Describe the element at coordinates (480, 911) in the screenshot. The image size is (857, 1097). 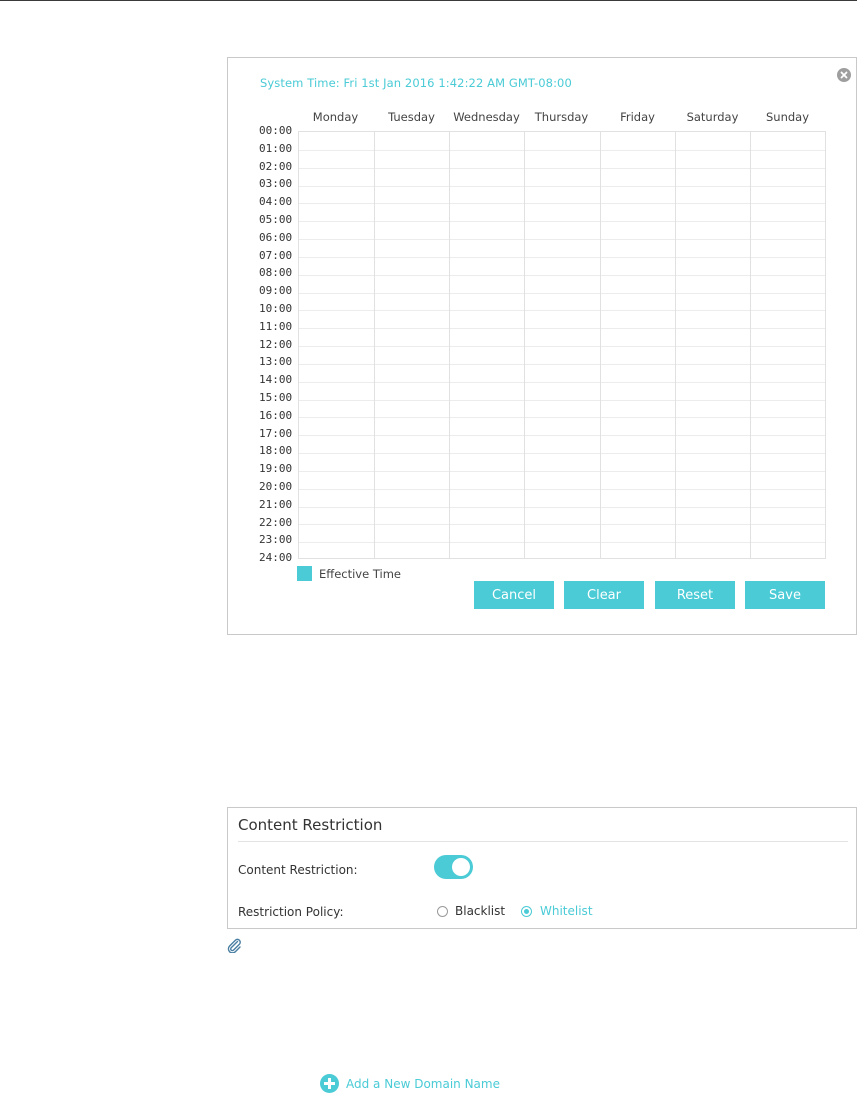
I see `blacklist-label: Blacklist` at that location.